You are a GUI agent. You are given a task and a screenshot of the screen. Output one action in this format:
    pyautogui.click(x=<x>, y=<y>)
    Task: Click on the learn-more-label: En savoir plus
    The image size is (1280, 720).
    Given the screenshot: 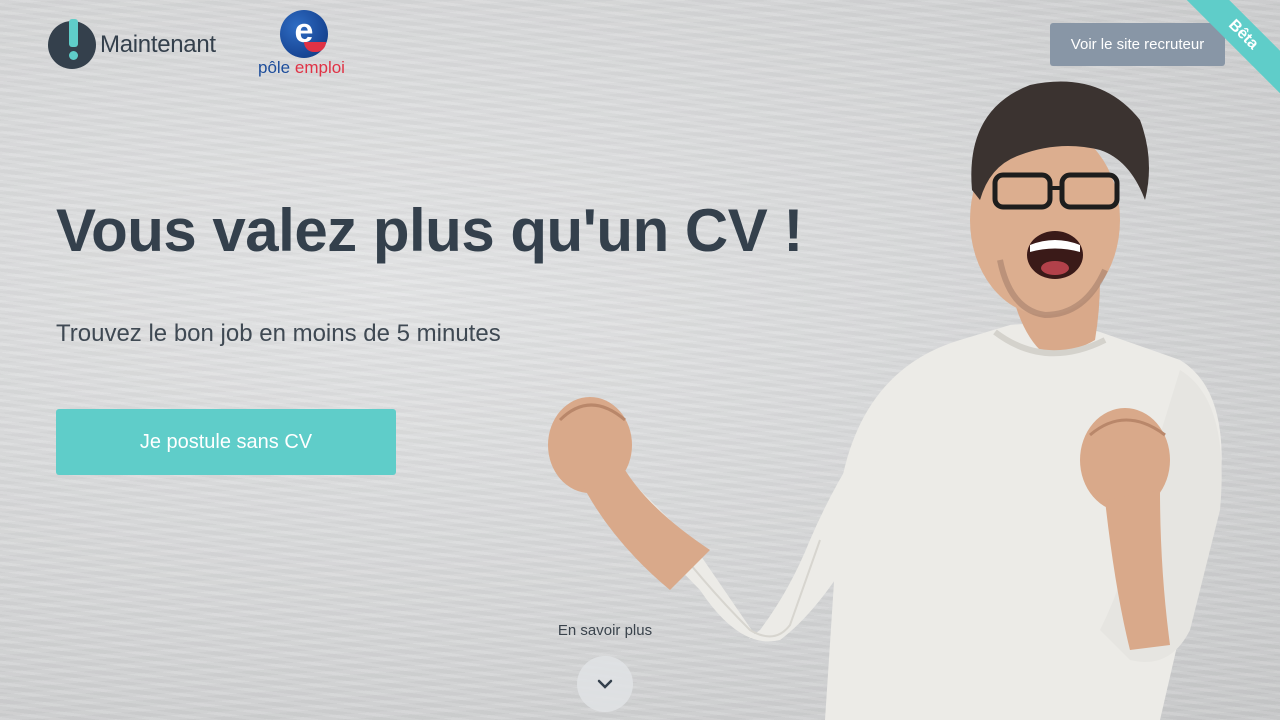 What is the action you would take?
    pyautogui.click(x=605, y=630)
    